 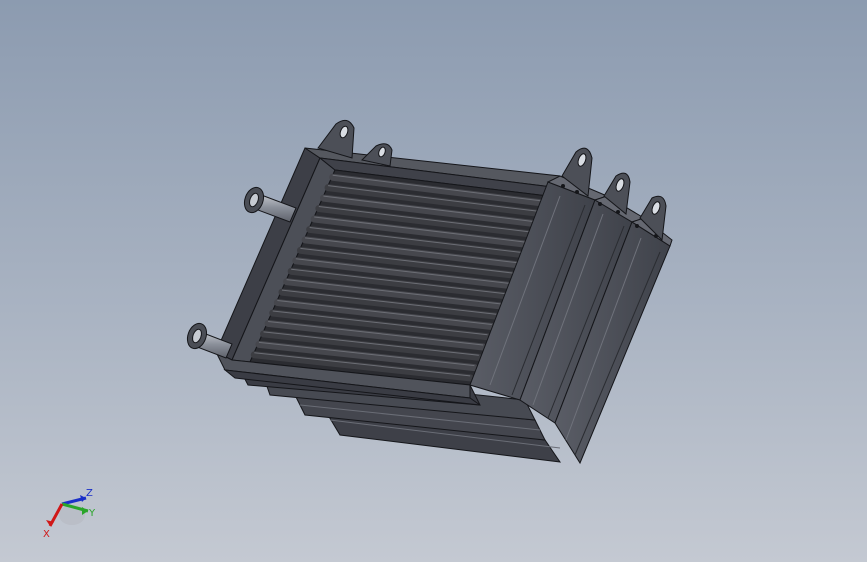 What do you see at coordinates (46, 534) in the screenshot?
I see `x-axis-label: X` at bounding box center [46, 534].